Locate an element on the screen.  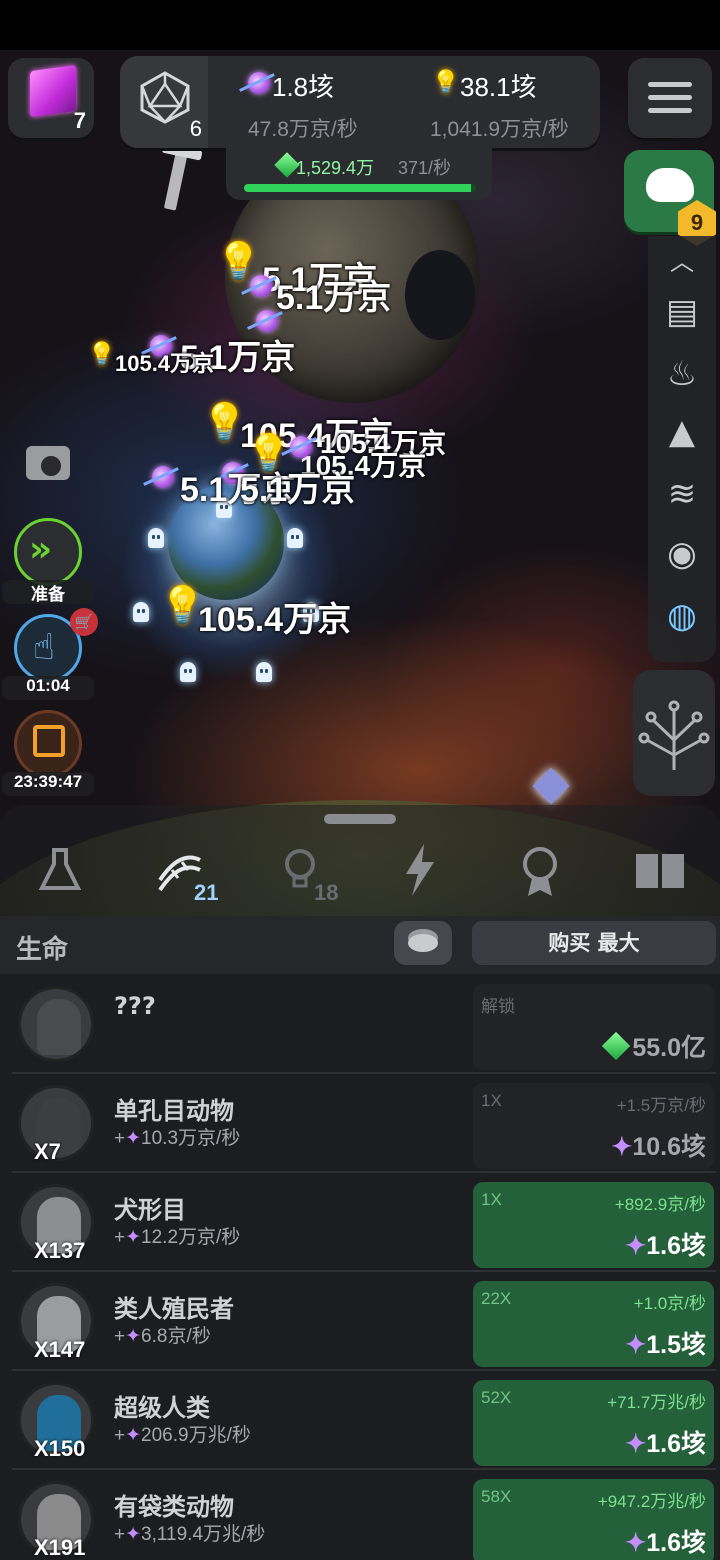
book-icon: ▤ is located at coordinates (682, 312).